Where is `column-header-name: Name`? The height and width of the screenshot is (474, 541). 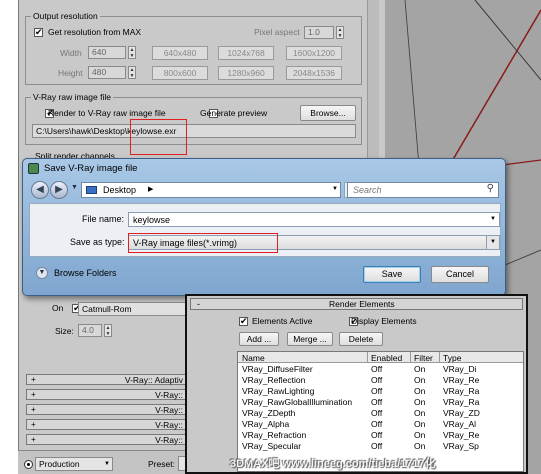
column-header-name: Name is located at coordinates (253, 358).